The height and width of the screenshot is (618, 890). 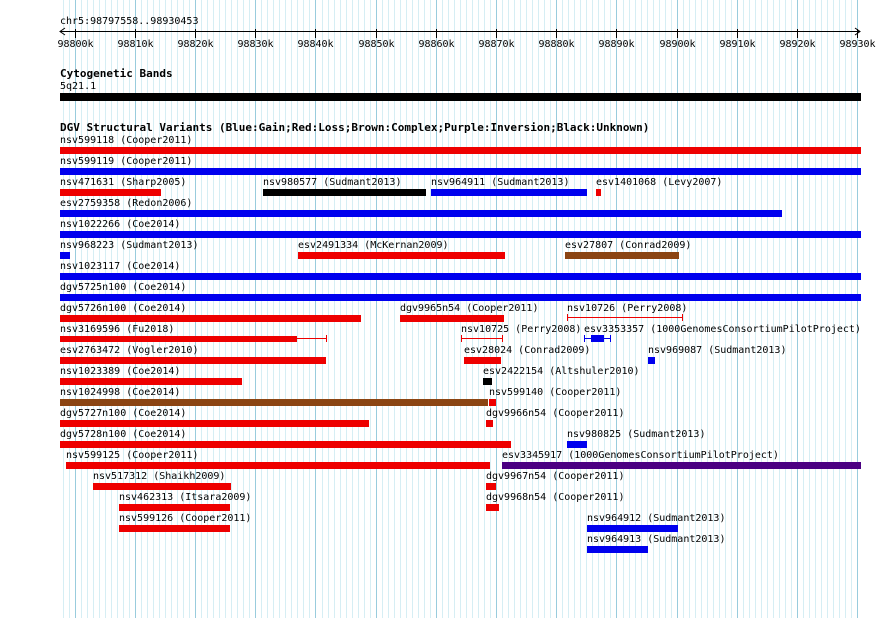 I want to click on feature-esv1401068, so click(x=598, y=192).